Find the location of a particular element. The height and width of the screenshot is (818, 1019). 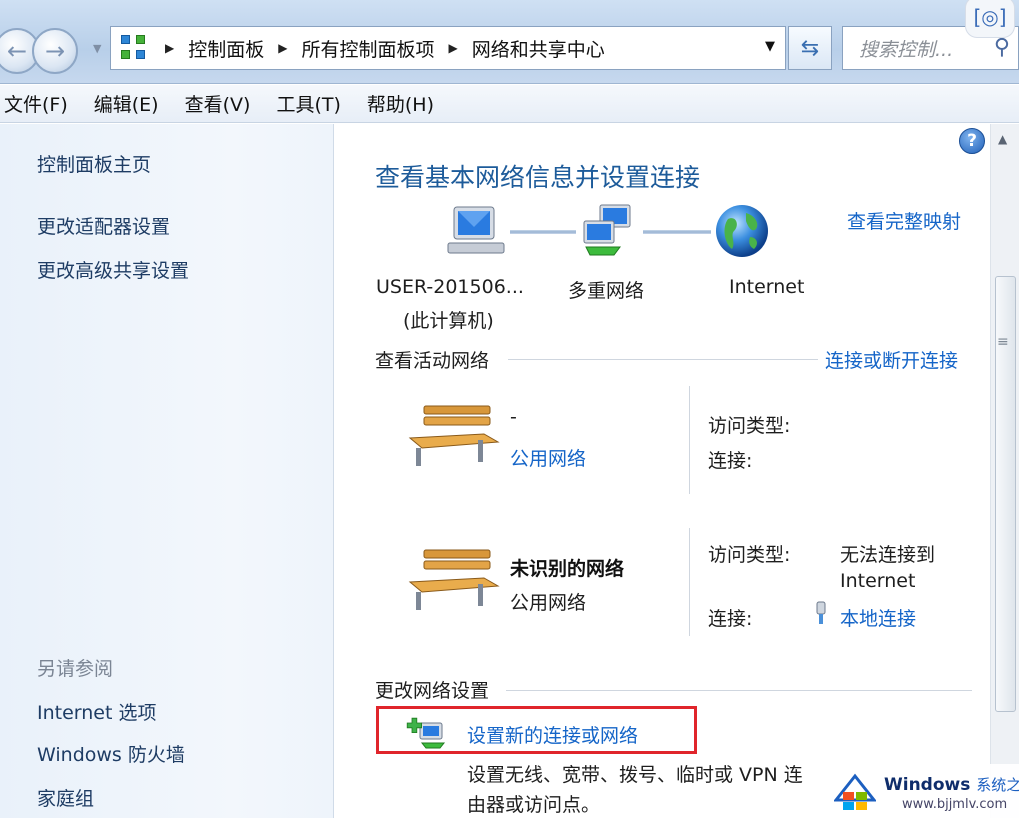

refresh-button: ⇆ is located at coordinates (810, 48).